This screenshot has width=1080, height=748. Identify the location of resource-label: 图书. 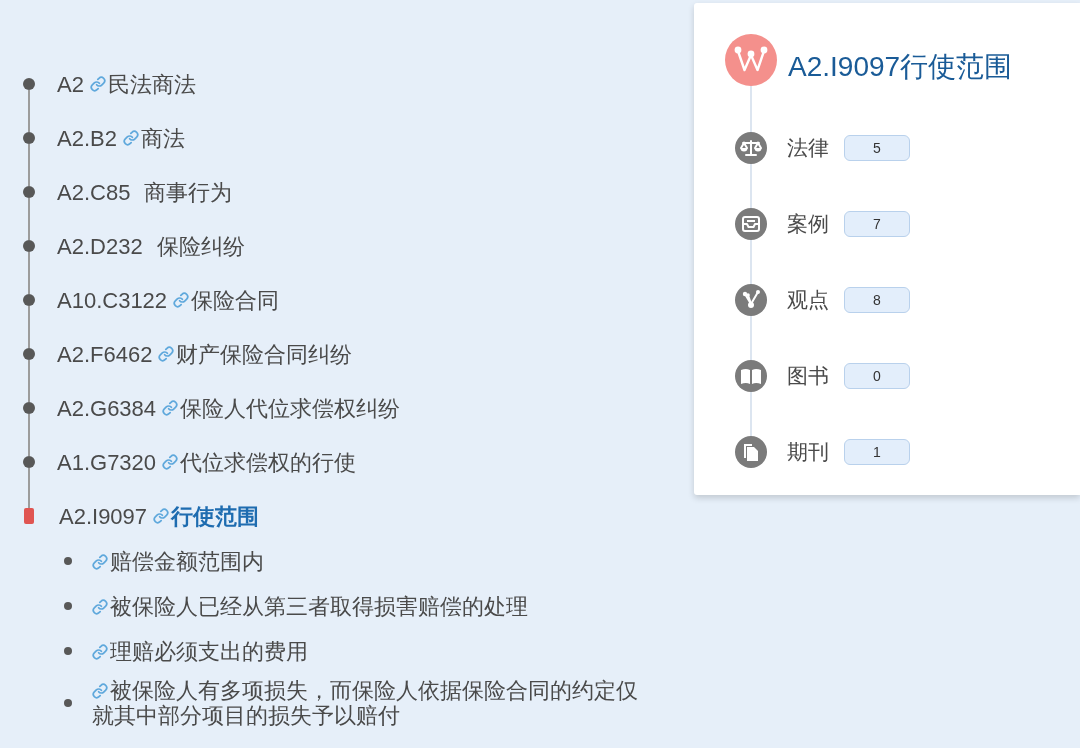
(808, 376).